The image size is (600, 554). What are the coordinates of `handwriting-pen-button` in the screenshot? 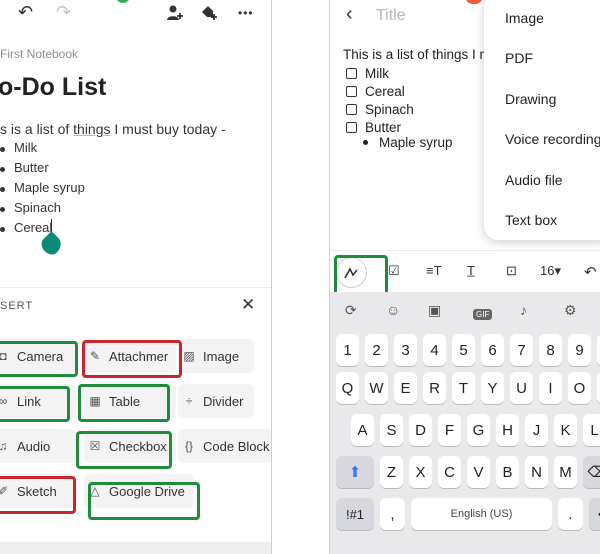 It's located at (351, 272).